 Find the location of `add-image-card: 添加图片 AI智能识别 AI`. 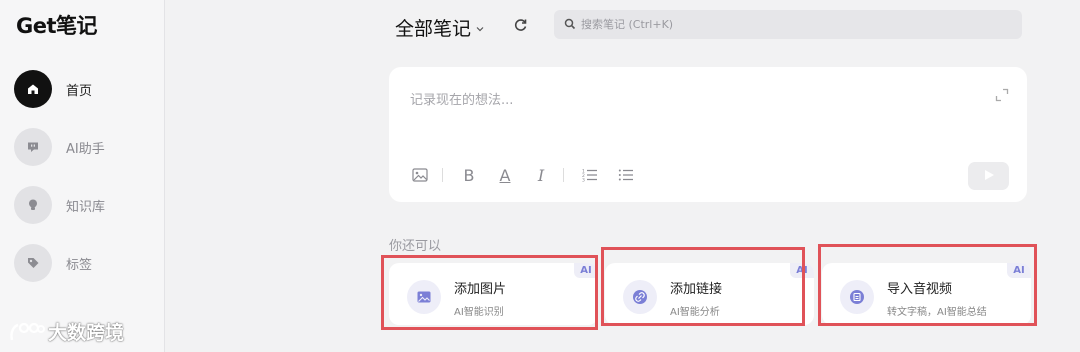

add-image-card: 添加图片 AI智能识别 AI is located at coordinates (493, 294).